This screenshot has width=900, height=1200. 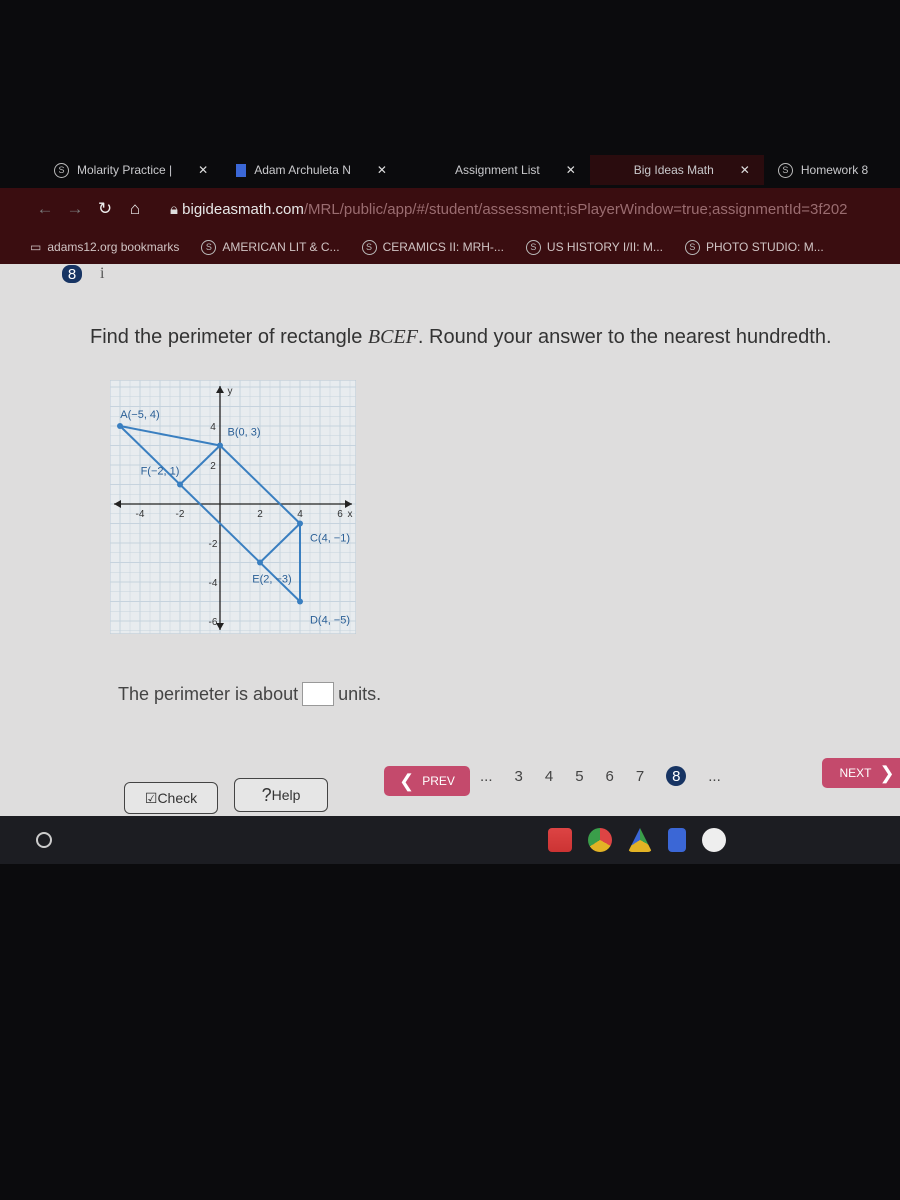 I want to click on lock-icon: 🔒︎, so click(x=176, y=209).